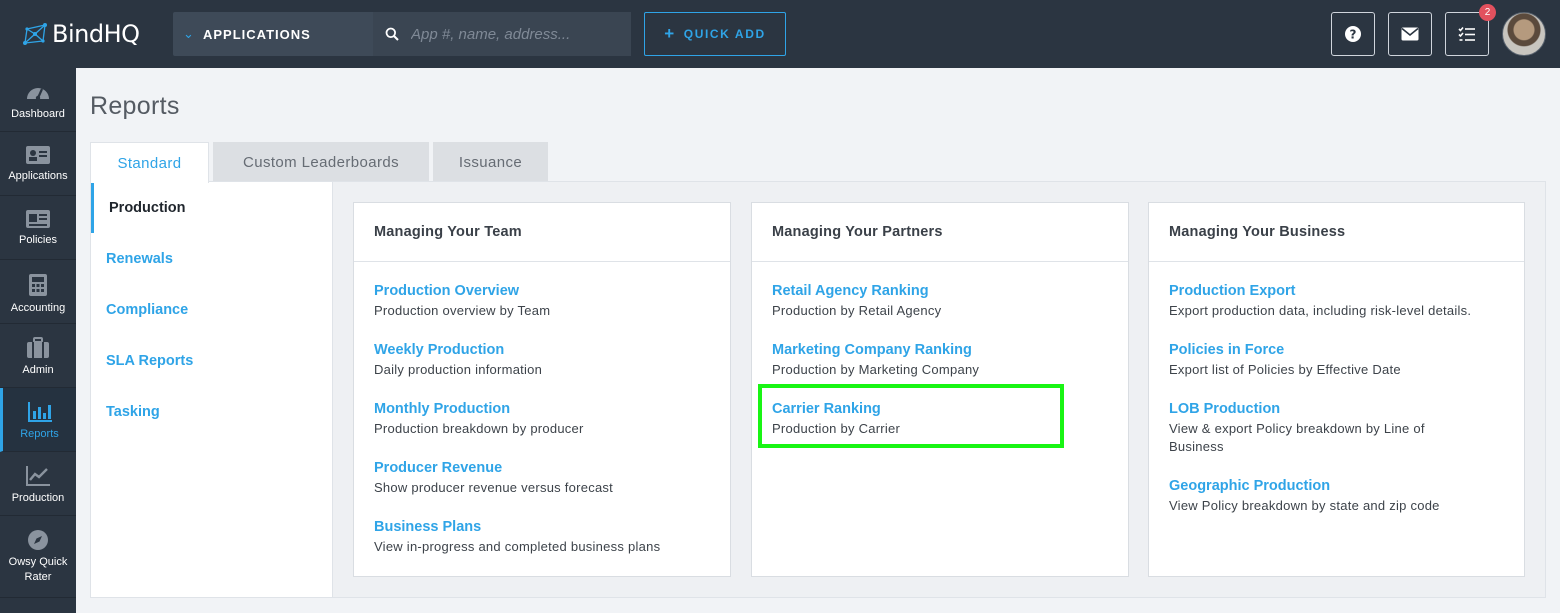 Image resolution: width=1560 pixels, height=613 pixels. What do you see at coordinates (38, 308) in the screenshot?
I see `sidebar-item-label: Accounting` at bounding box center [38, 308].